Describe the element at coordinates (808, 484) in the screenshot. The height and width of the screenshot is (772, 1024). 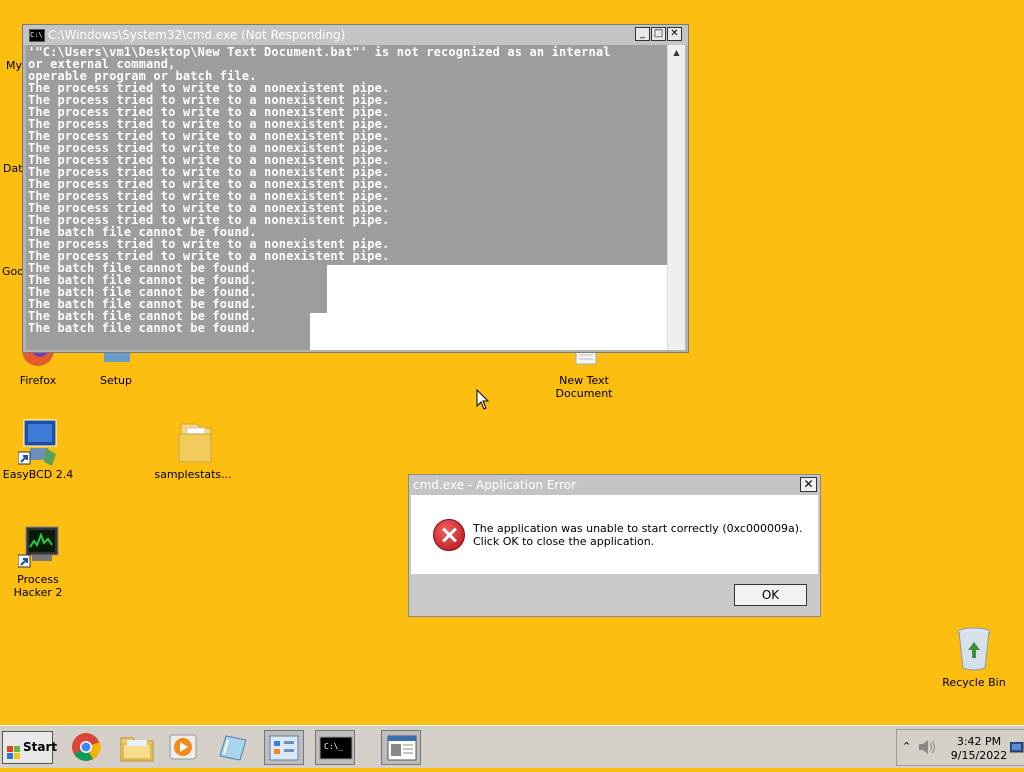
I see `dialog-close-button: ✕` at that location.